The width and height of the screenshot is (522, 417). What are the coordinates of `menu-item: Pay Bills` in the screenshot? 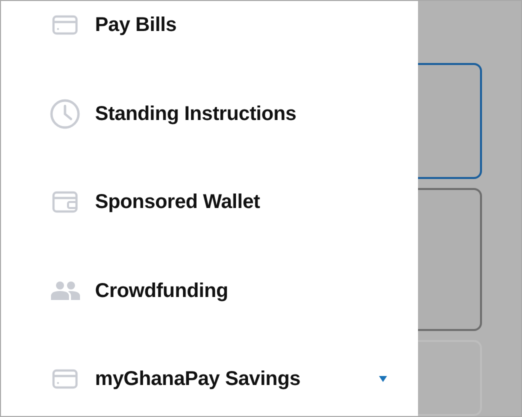 It's located at (209, 35).